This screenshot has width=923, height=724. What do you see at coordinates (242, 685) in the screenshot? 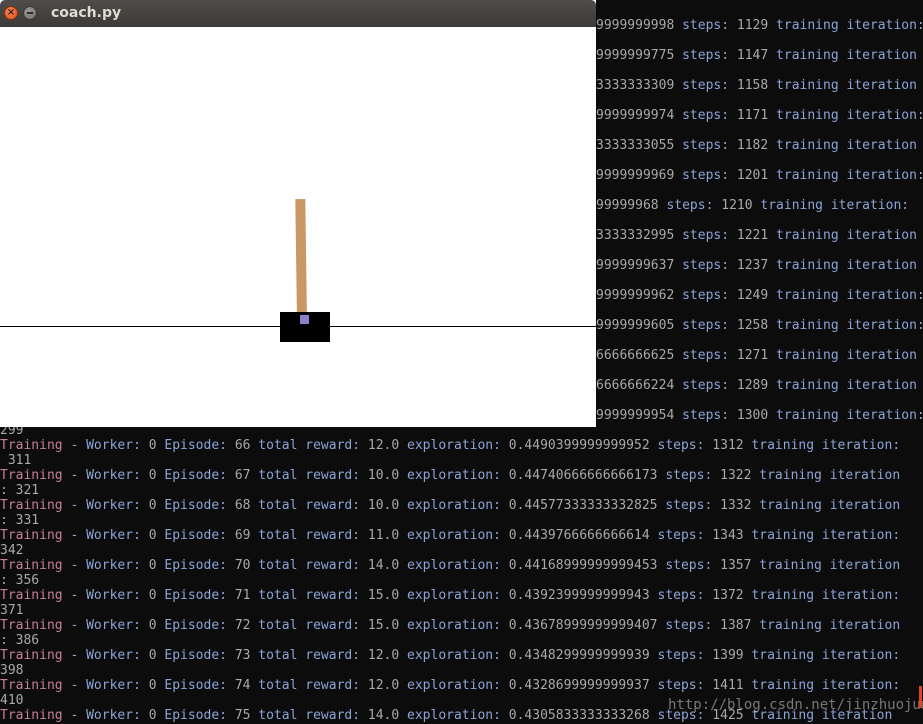
I see `episode-value: 74` at bounding box center [242, 685].